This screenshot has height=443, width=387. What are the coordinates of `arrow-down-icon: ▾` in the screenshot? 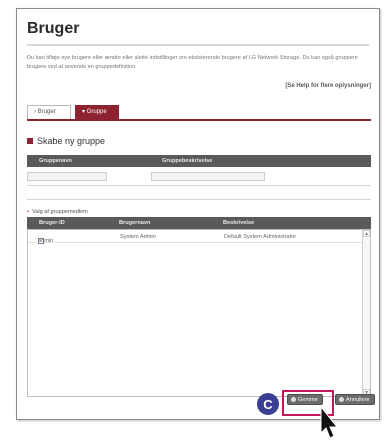 It's located at (84, 112).